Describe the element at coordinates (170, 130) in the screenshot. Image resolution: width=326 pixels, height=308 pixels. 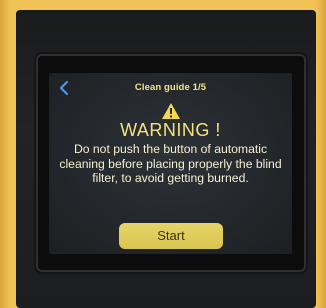
I see `warning-heading: WARNING !` at that location.